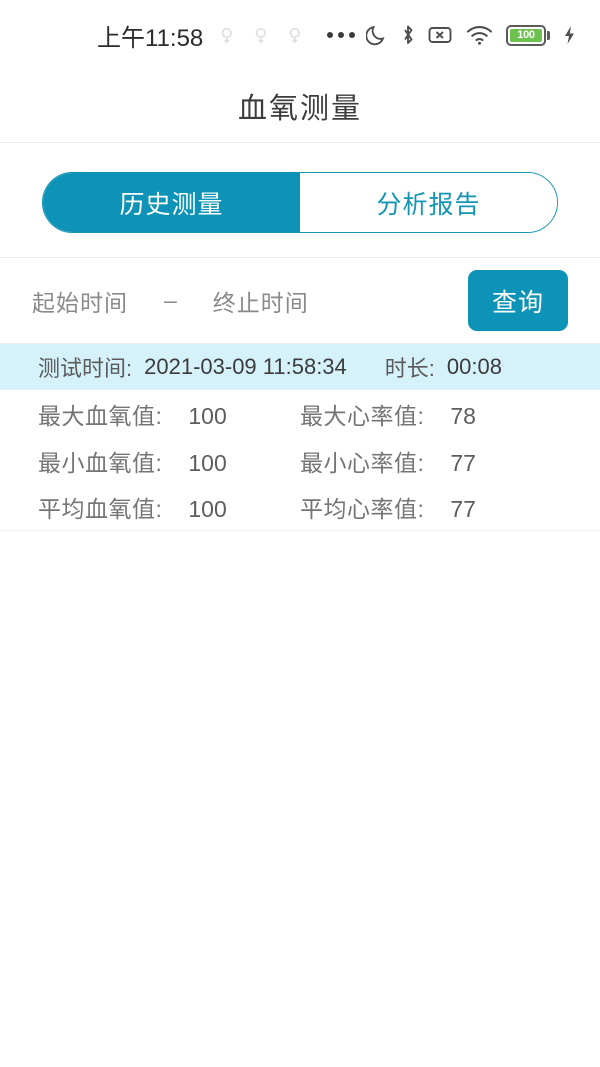  What do you see at coordinates (85, 368) in the screenshot?
I see `test-time-label: 测试时间:` at bounding box center [85, 368].